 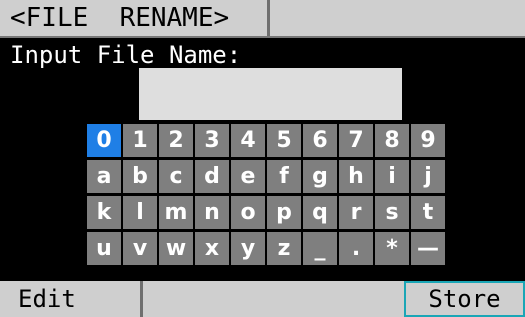 I want to click on key: *, so click(x=392, y=248).